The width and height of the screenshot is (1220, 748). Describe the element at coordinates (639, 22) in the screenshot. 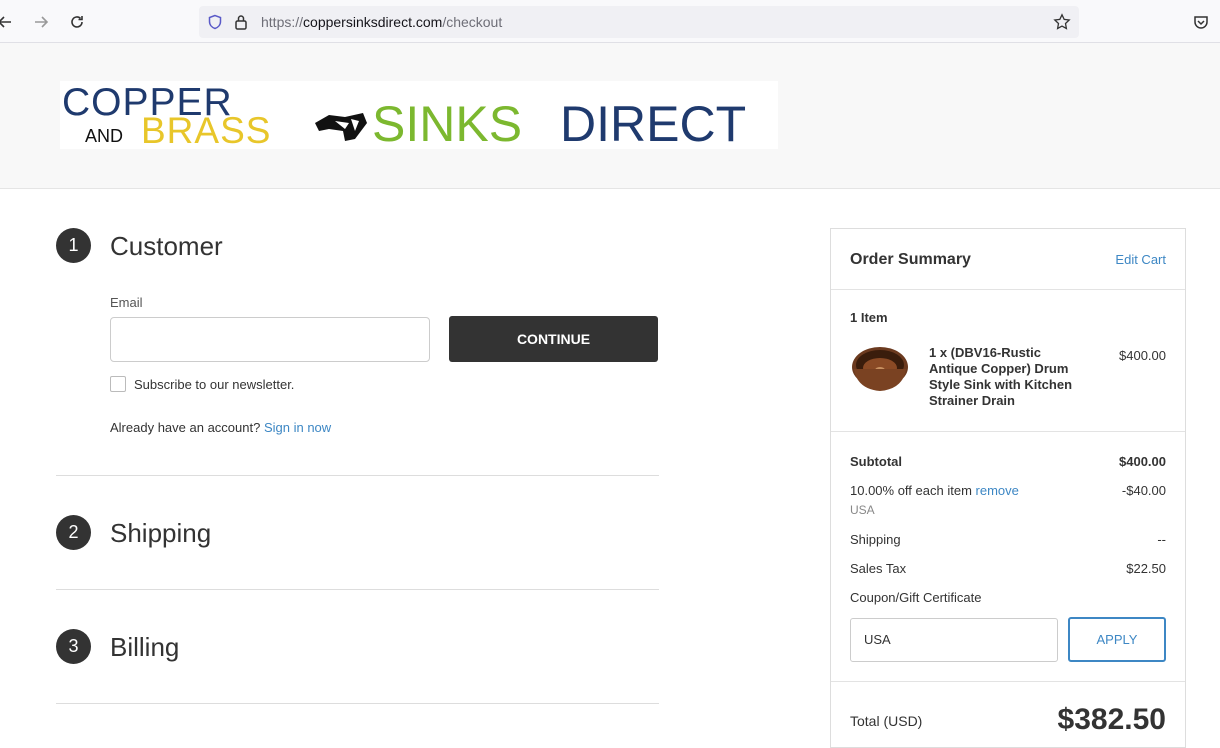

I see `address-bar: https://coppersinksdirect.com/checkout` at that location.